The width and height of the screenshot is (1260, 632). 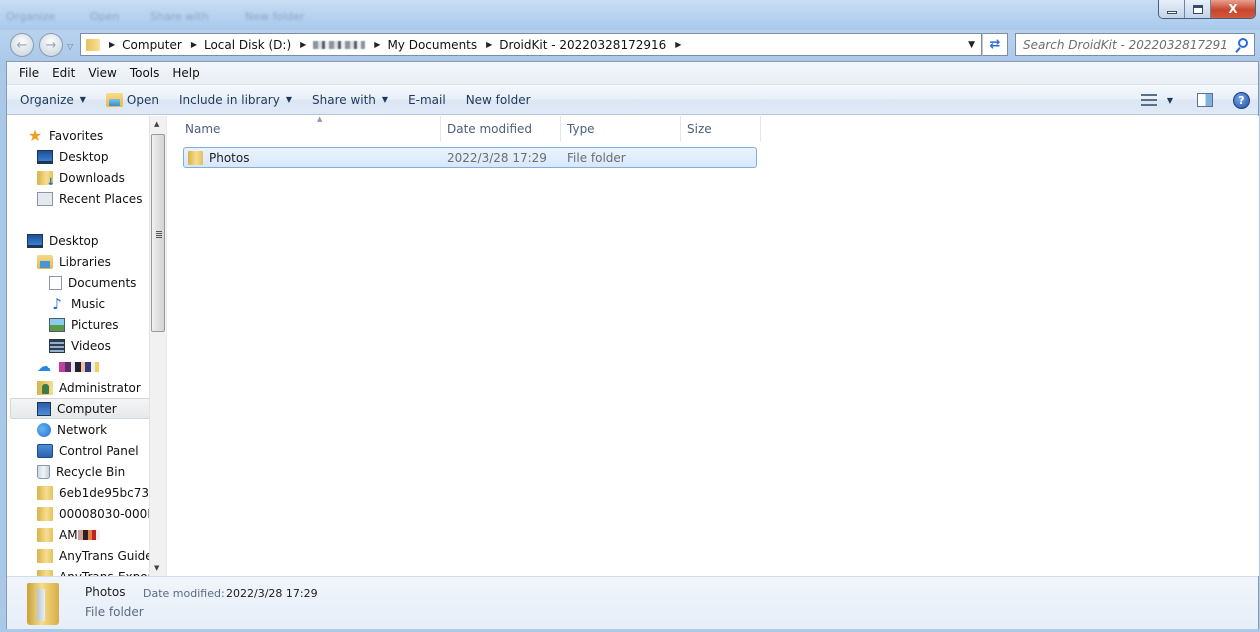 I want to click on sort-ascending-icon: ▲, so click(x=320, y=119).